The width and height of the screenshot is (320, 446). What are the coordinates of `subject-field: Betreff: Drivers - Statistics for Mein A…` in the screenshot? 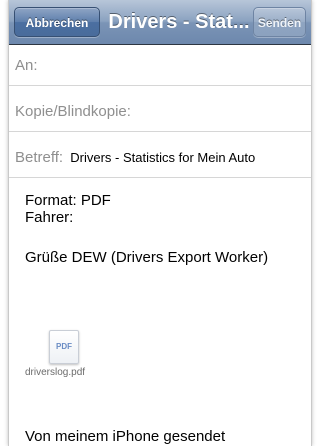 It's located at (160, 158).